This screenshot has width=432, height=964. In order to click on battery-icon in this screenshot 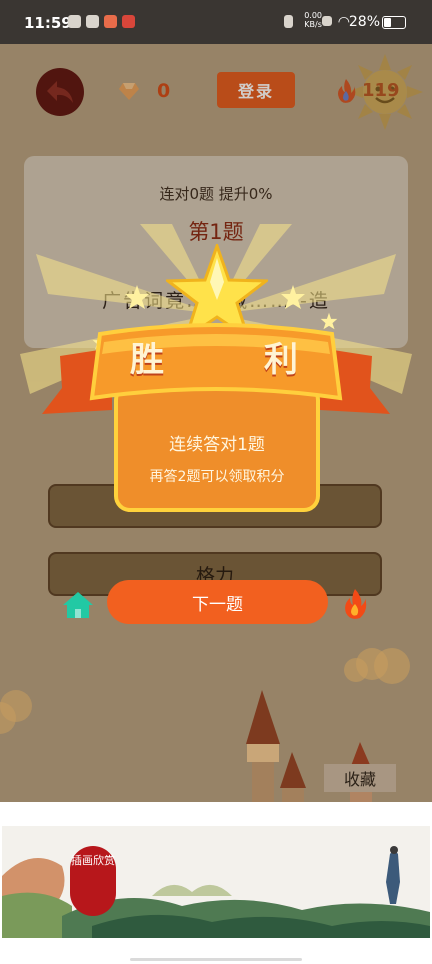, I will do `click(394, 22)`.